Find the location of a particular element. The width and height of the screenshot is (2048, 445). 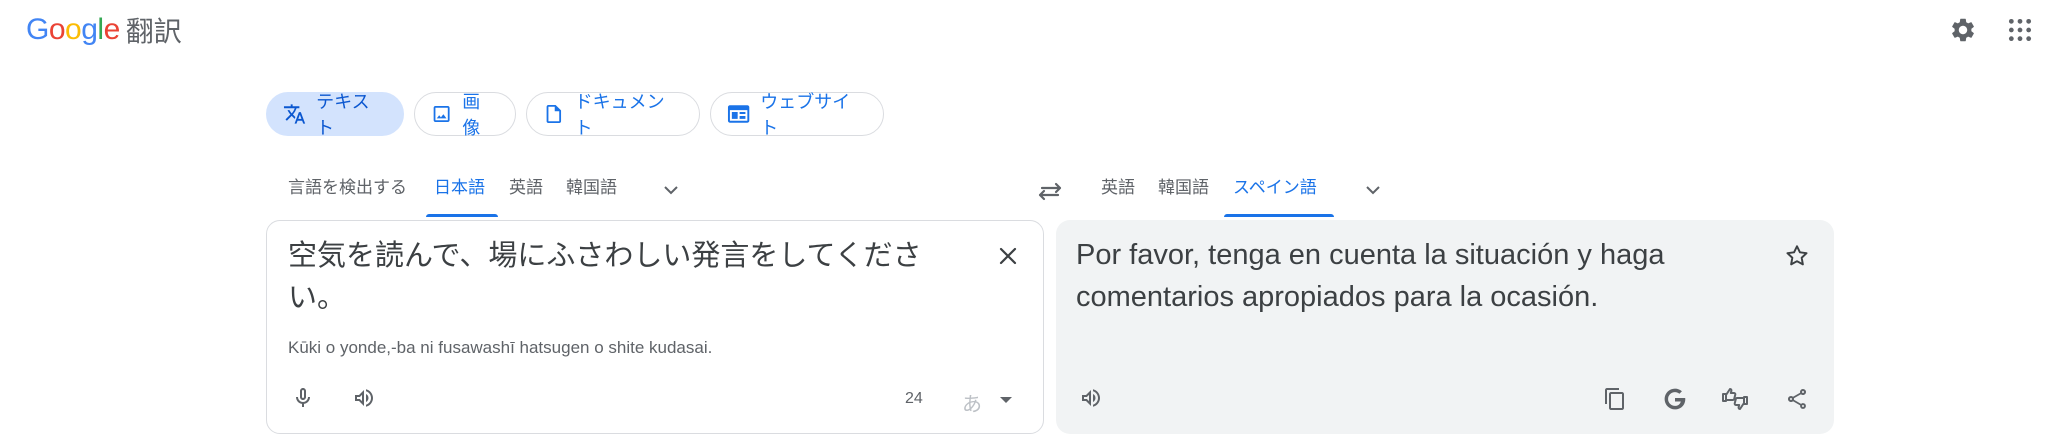

translation-listen-button is located at coordinates (1091, 398).